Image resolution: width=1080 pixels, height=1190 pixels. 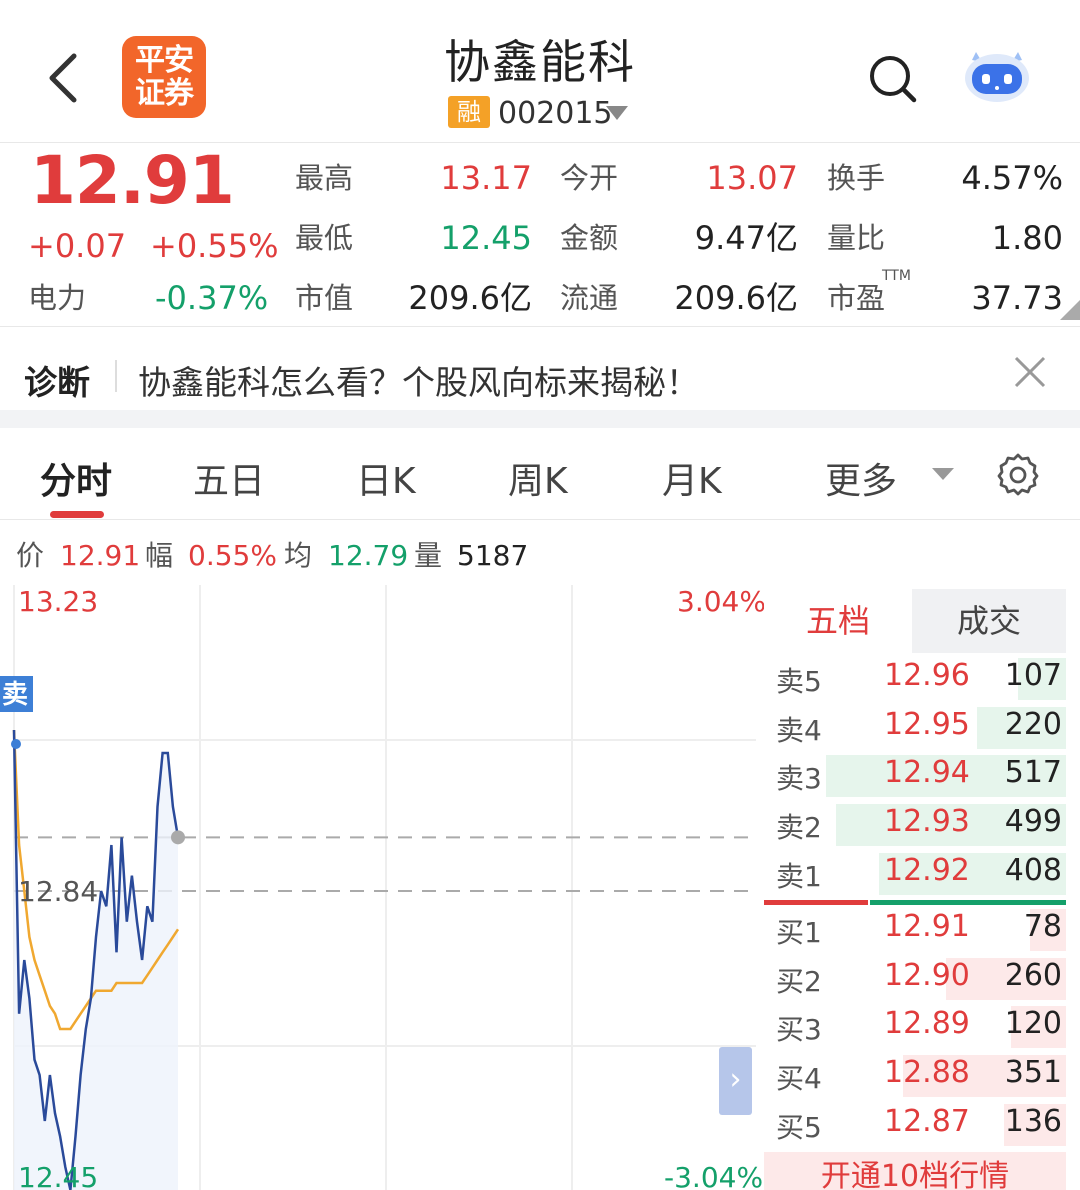 I want to click on level-price: 12.91, so click(x=927, y=926).